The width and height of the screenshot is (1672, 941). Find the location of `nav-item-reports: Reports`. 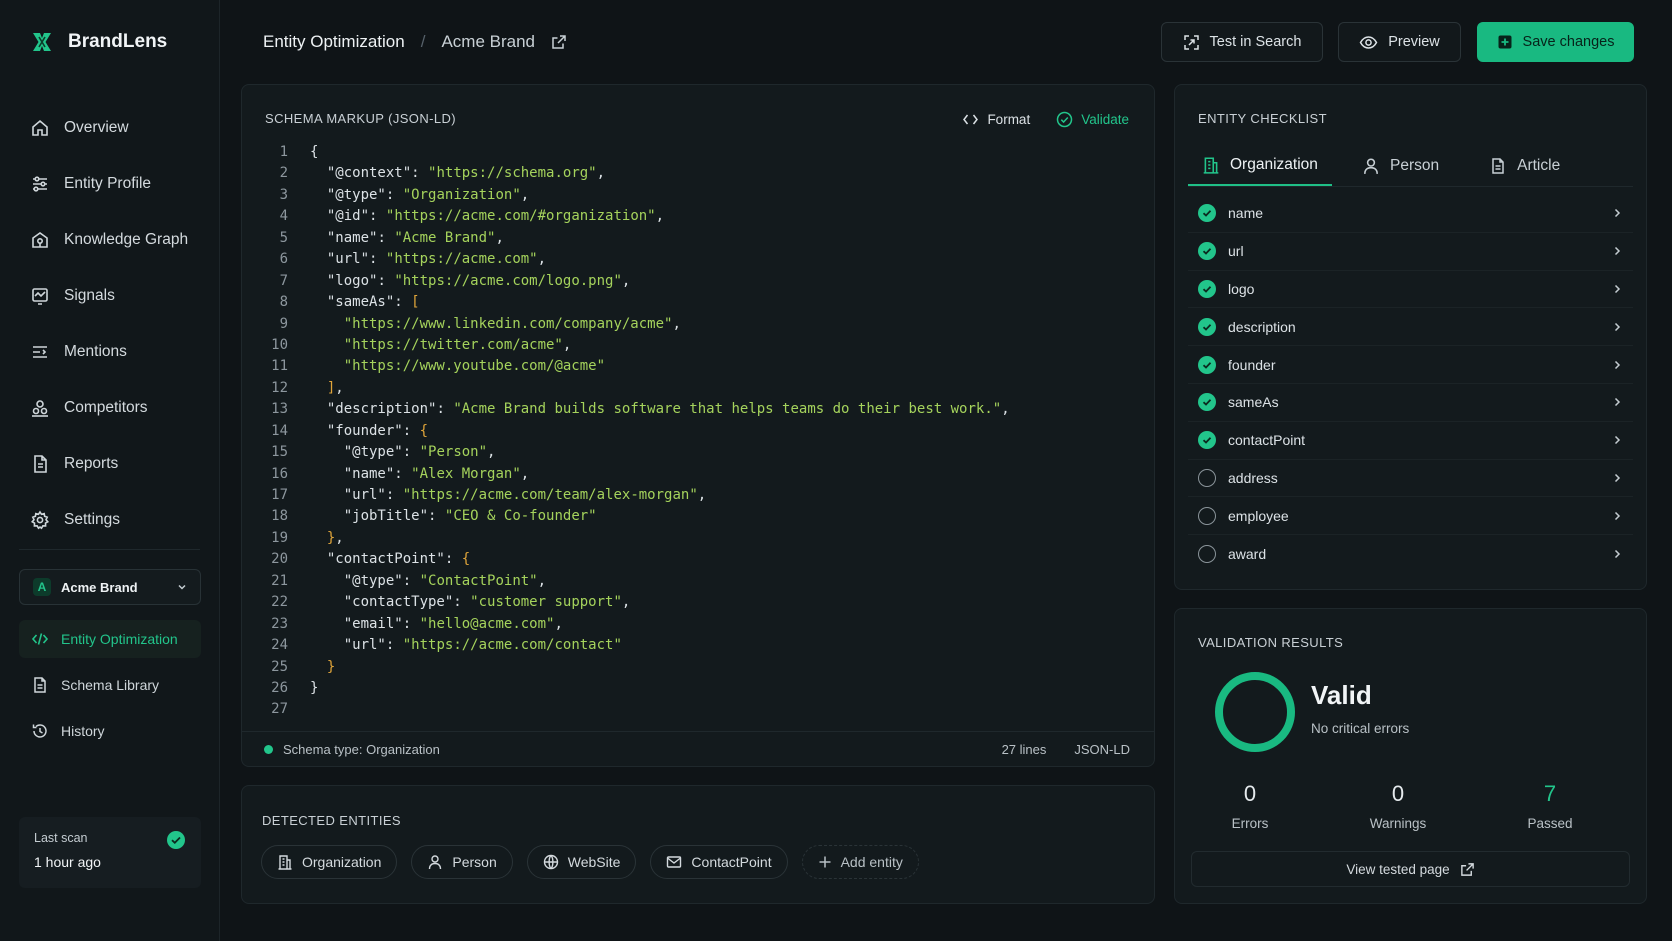

nav-item-reports: Reports is located at coordinates (120, 464).